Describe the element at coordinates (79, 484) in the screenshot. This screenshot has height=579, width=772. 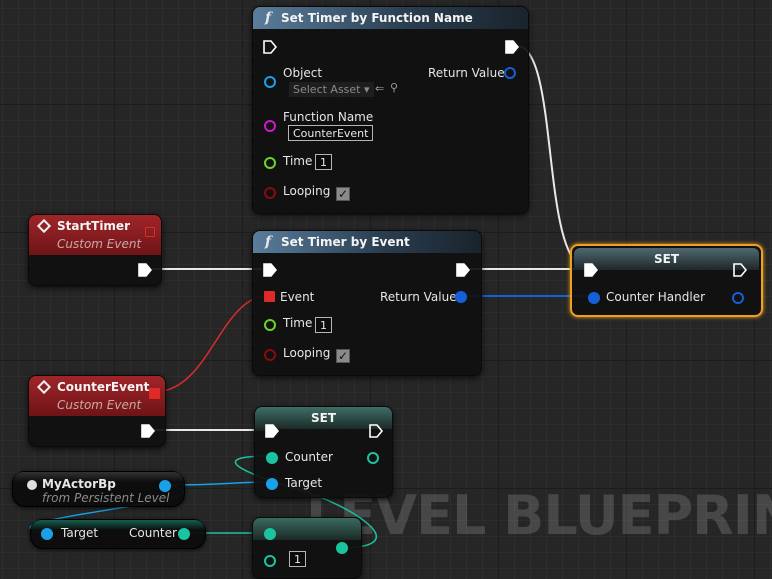
I see `node-title: MyActorBp` at that location.